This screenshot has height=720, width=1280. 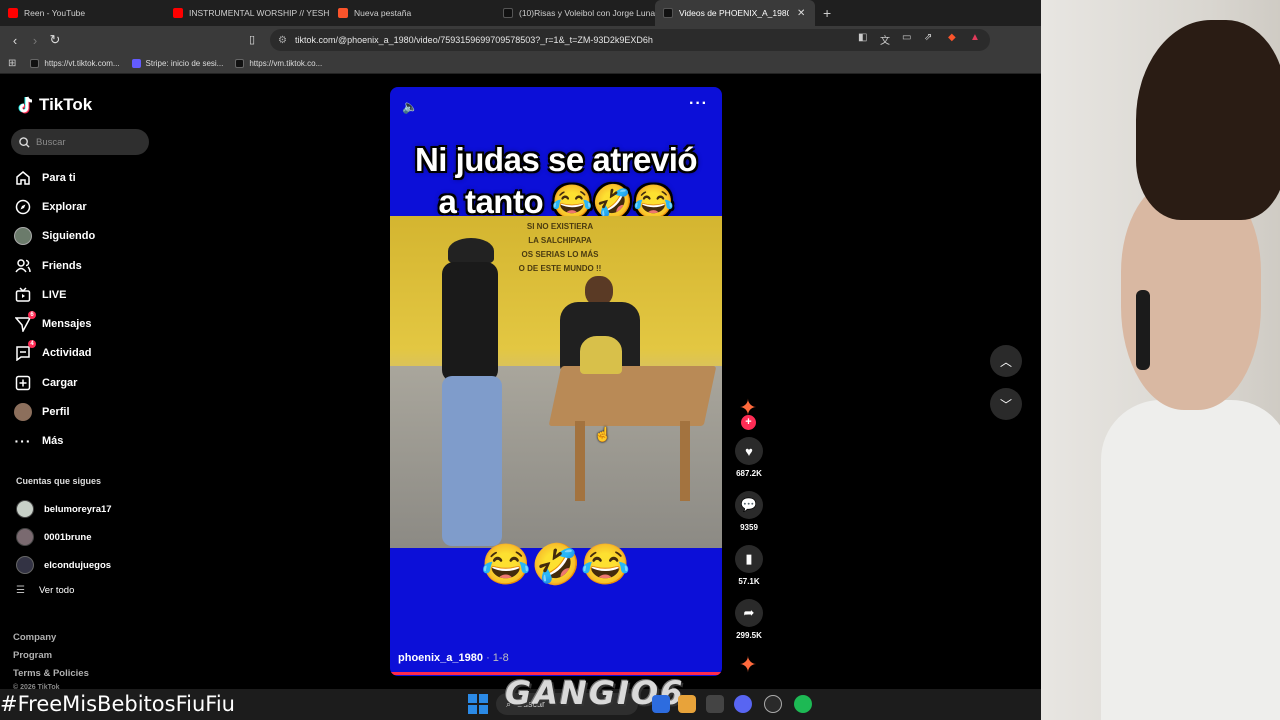 I want to click on home-icon, so click(x=23, y=178).